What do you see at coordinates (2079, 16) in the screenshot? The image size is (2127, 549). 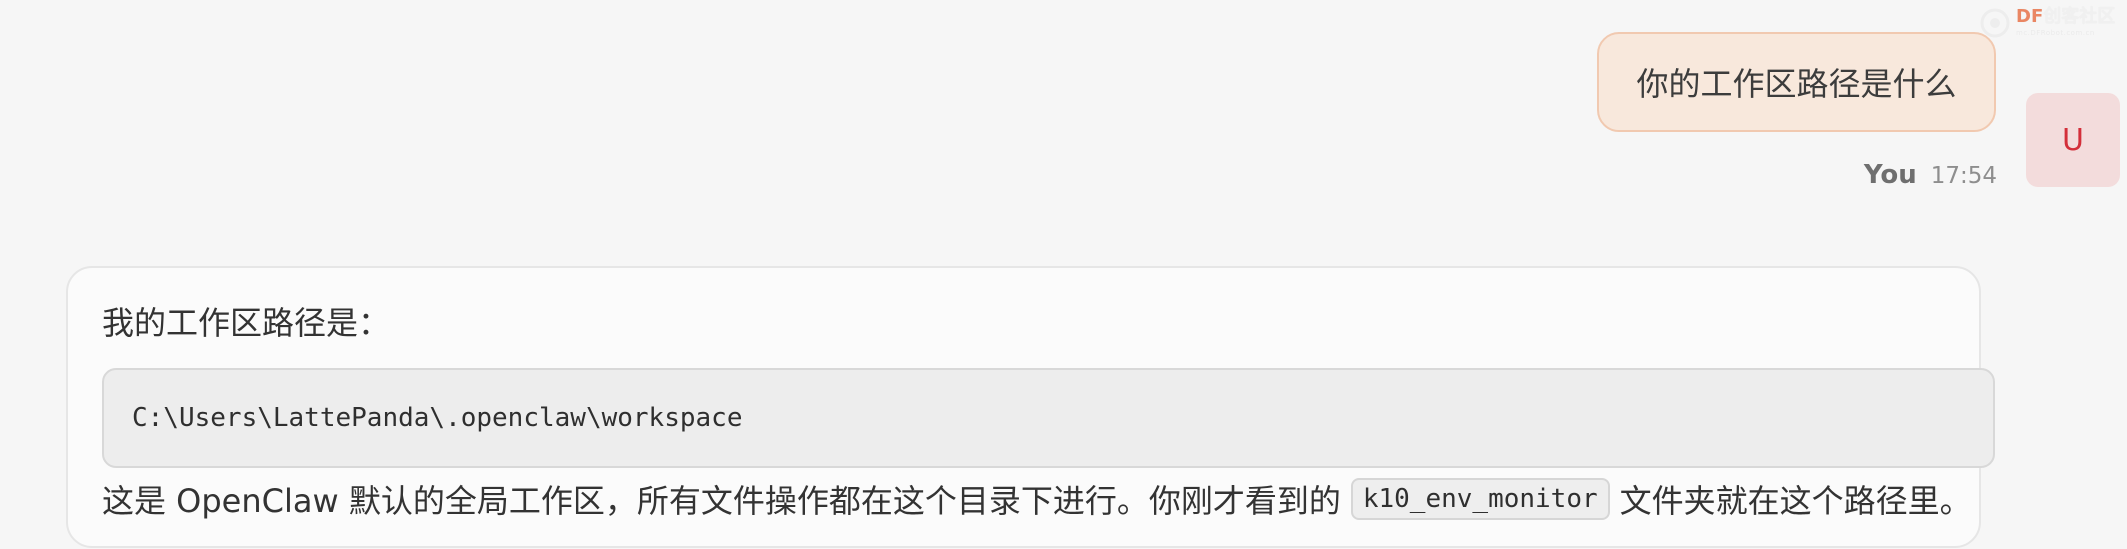 I see `watermark-brand-main: 创客社区` at bounding box center [2079, 16].